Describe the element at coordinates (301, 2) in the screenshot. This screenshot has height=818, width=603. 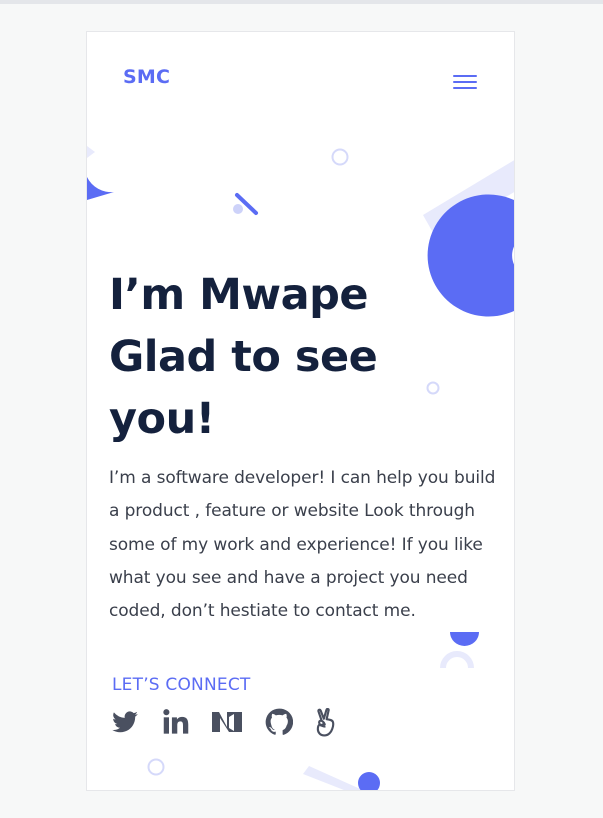
I see `browser-top-strip` at that location.